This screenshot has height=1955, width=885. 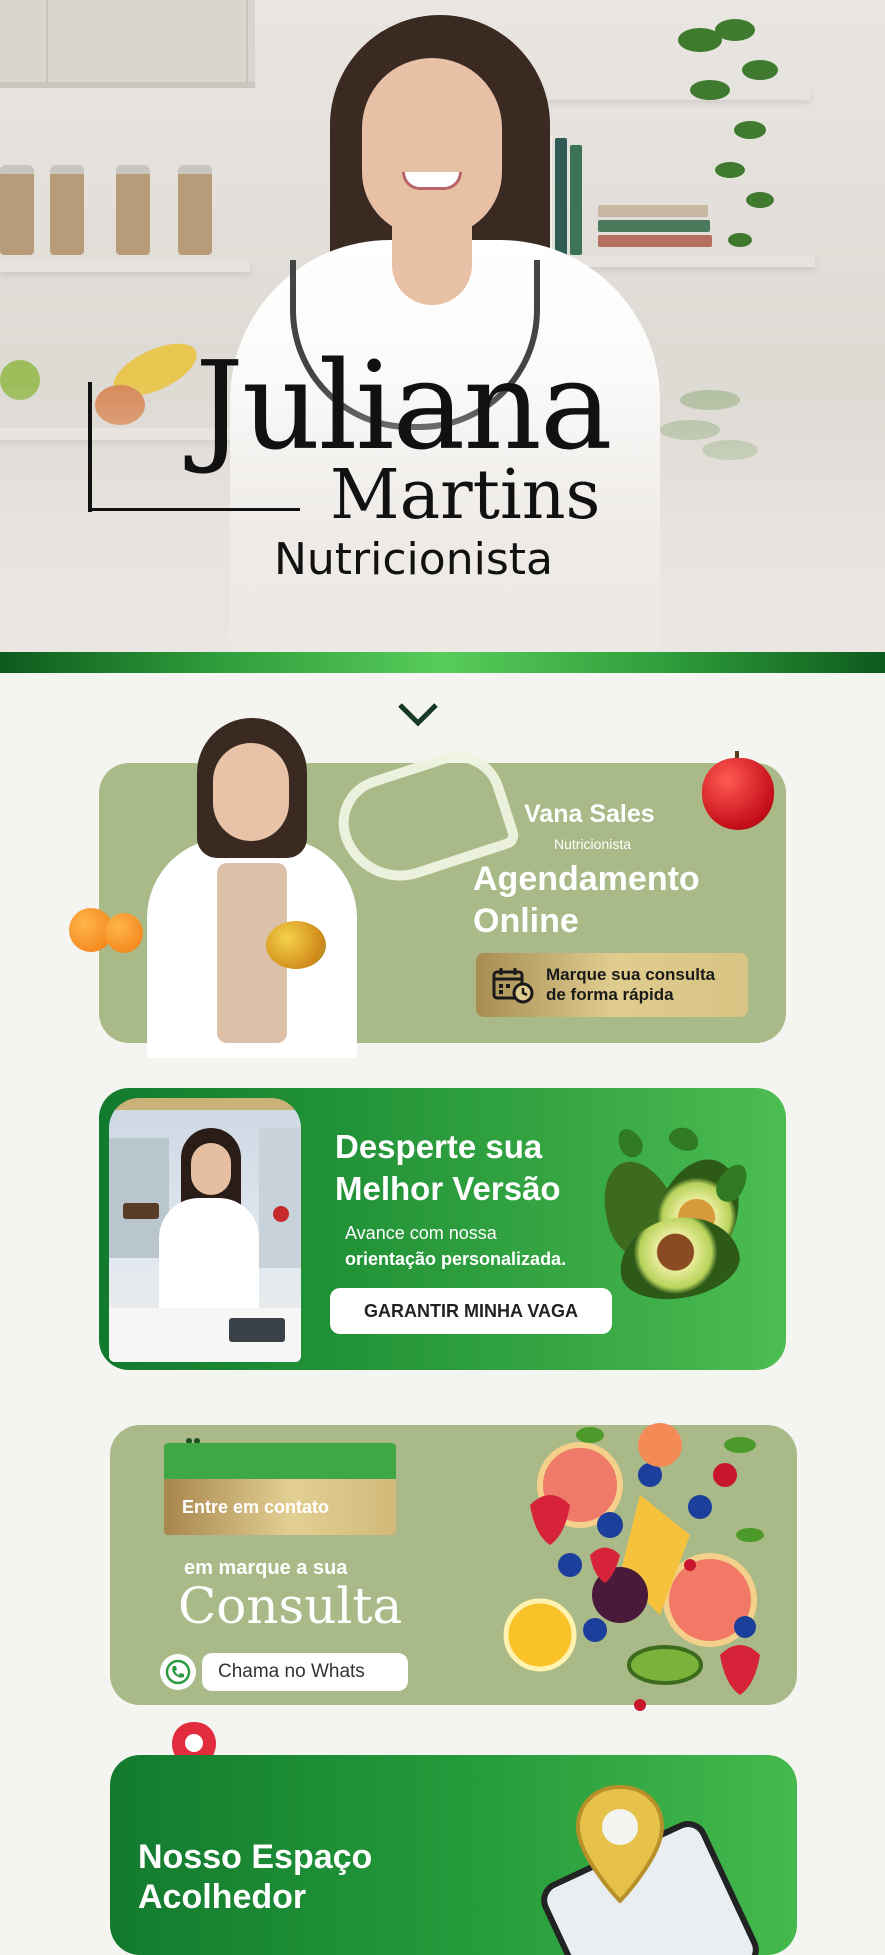 I want to click on contact-script: Consulta, so click(x=290, y=1606).